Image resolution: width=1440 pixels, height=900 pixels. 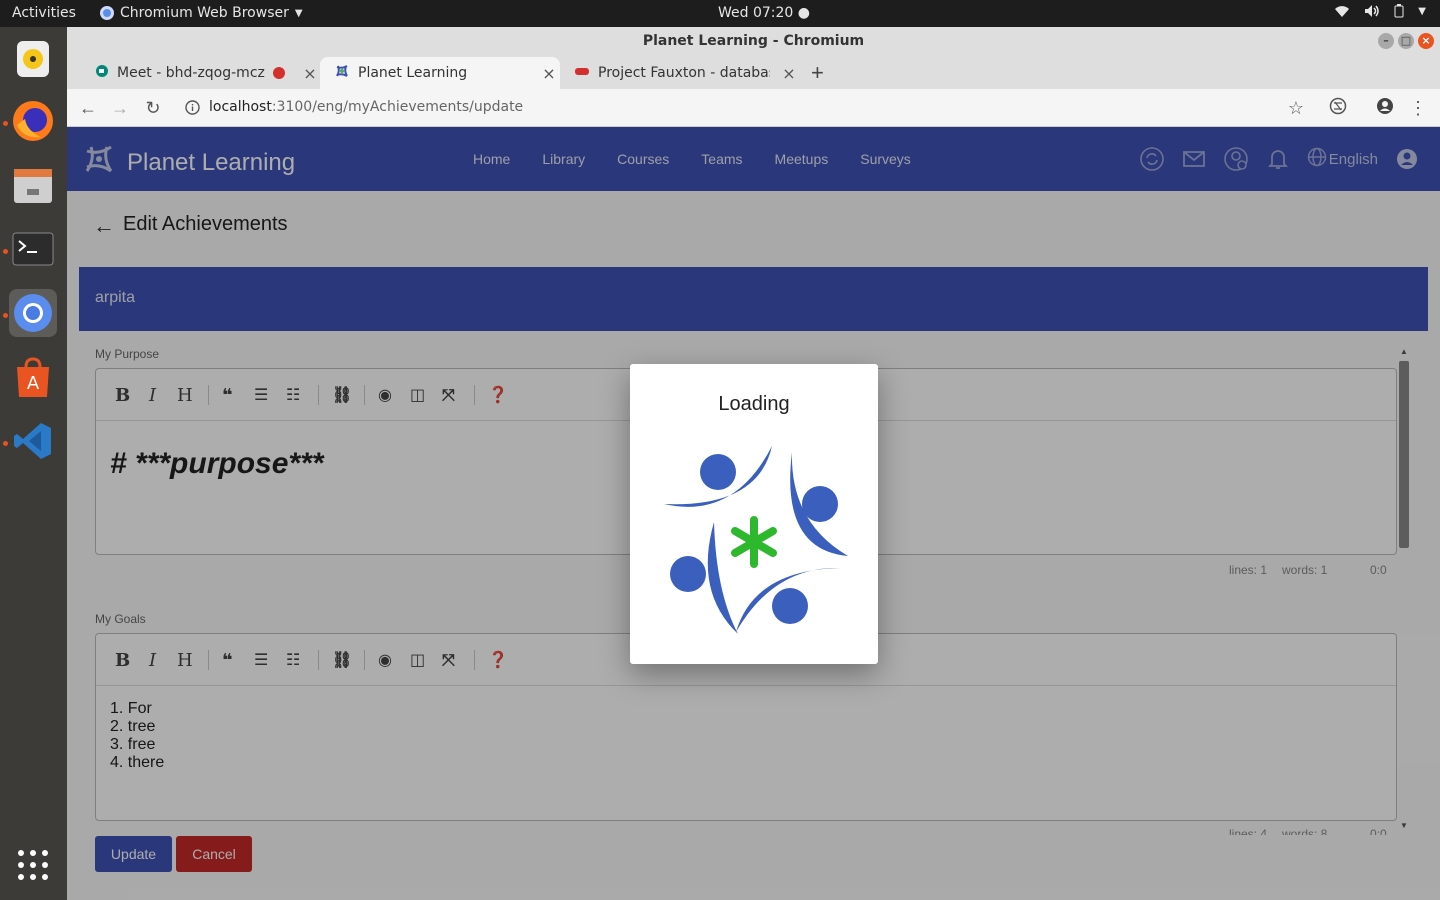 I want to click on clock-label: Wed 07:20, so click(x=756, y=13).